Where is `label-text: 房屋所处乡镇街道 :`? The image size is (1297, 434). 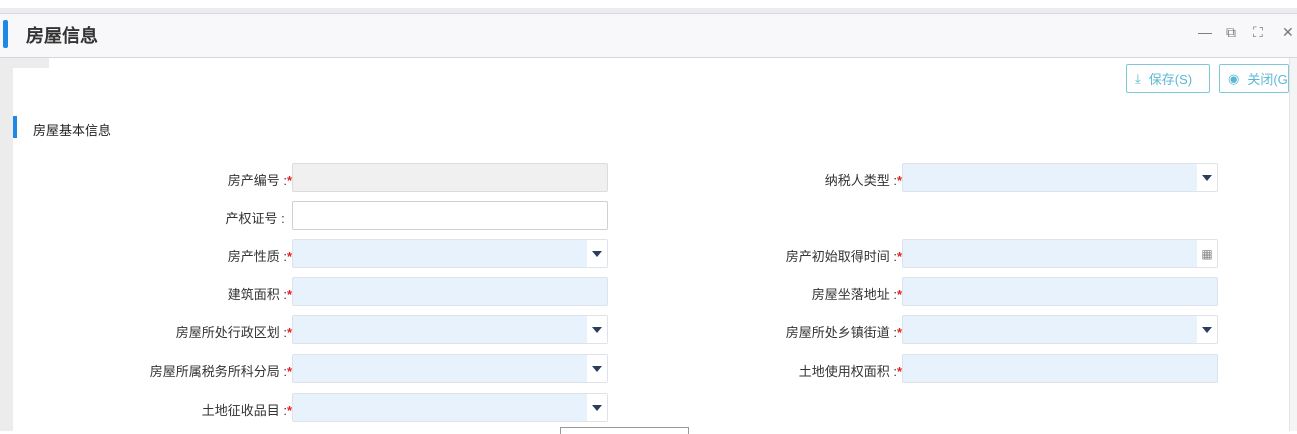
label-text: 房屋所处乡镇街道 : is located at coordinates (841, 332).